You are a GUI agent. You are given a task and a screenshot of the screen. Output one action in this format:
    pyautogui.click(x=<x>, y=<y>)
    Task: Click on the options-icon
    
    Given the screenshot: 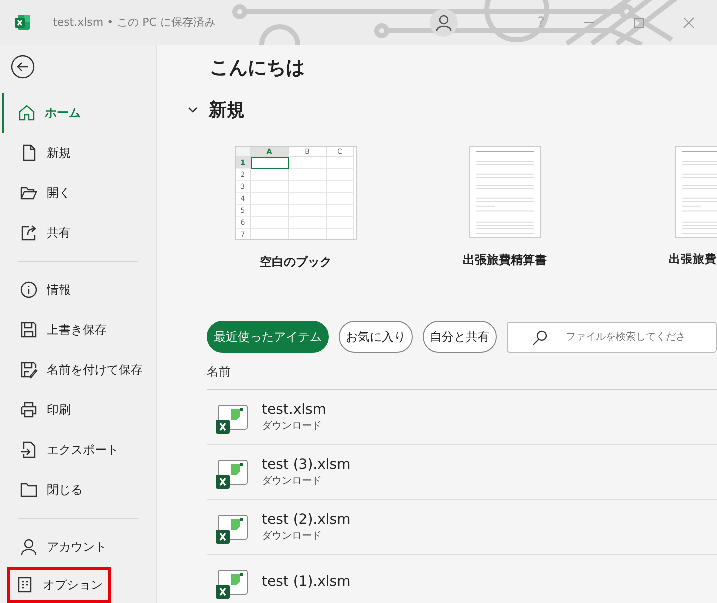 What is the action you would take?
    pyautogui.click(x=25, y=585)
    